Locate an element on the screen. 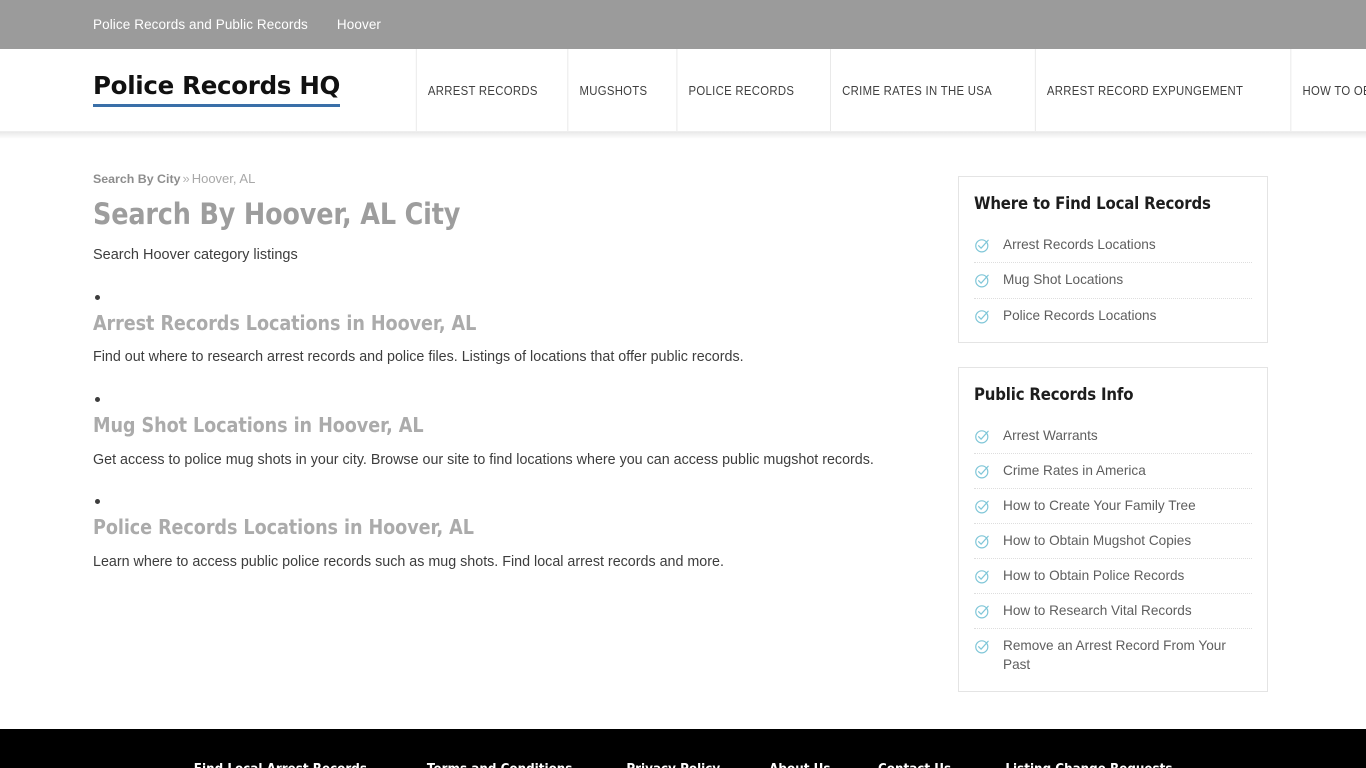 This screenshot has width=1366, height=768. footer-link-listing-change-requests: Listing Change Requests is located at coordinates (1088, 764).